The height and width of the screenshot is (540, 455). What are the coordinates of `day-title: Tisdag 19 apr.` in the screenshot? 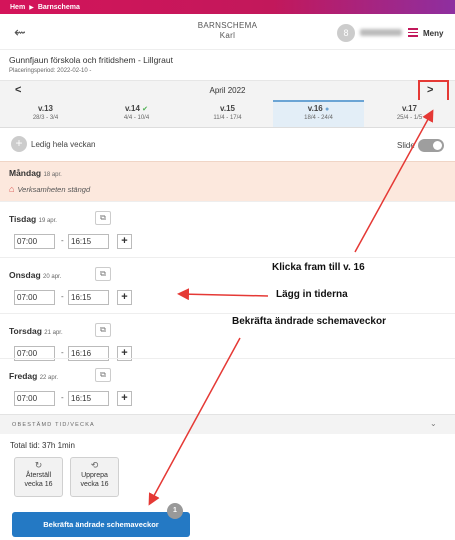 It's located at (33, 219).